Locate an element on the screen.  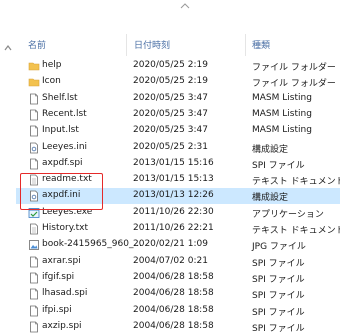
file-type: JPG ファイル is located at coordinates (279, 247).